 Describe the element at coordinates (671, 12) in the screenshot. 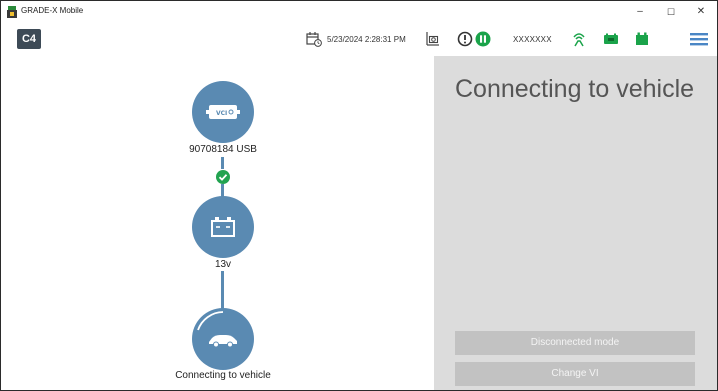

I see `maximize-button: ☐` at that location.